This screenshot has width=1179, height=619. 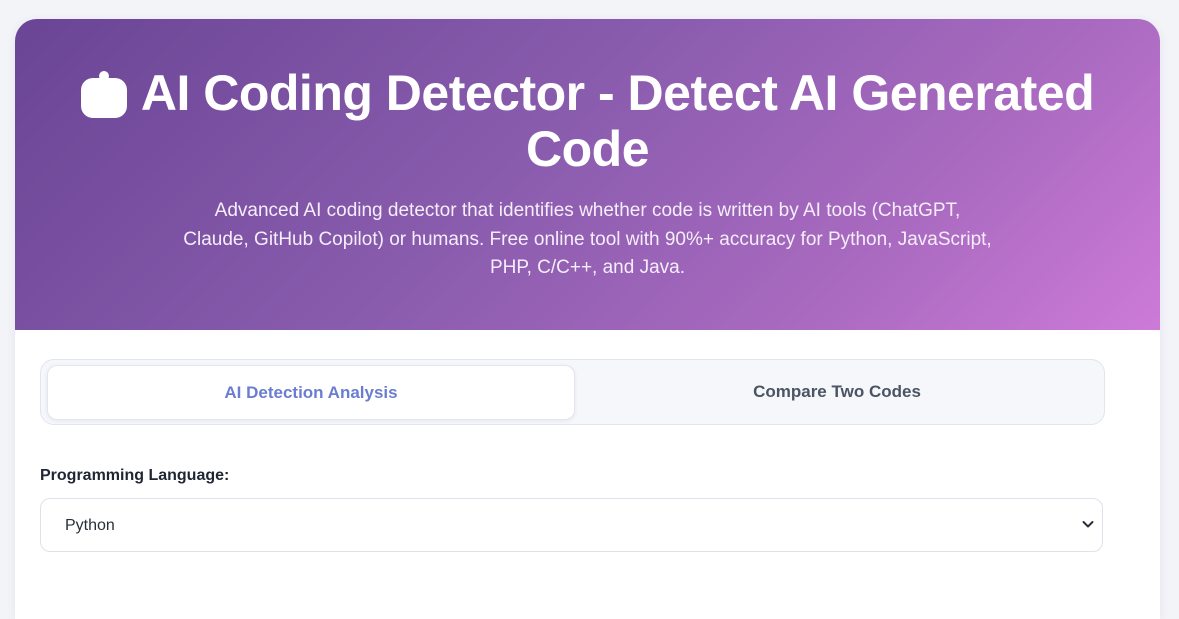 I want to click on programming-language-select: Python, so click(x=571, y=525).